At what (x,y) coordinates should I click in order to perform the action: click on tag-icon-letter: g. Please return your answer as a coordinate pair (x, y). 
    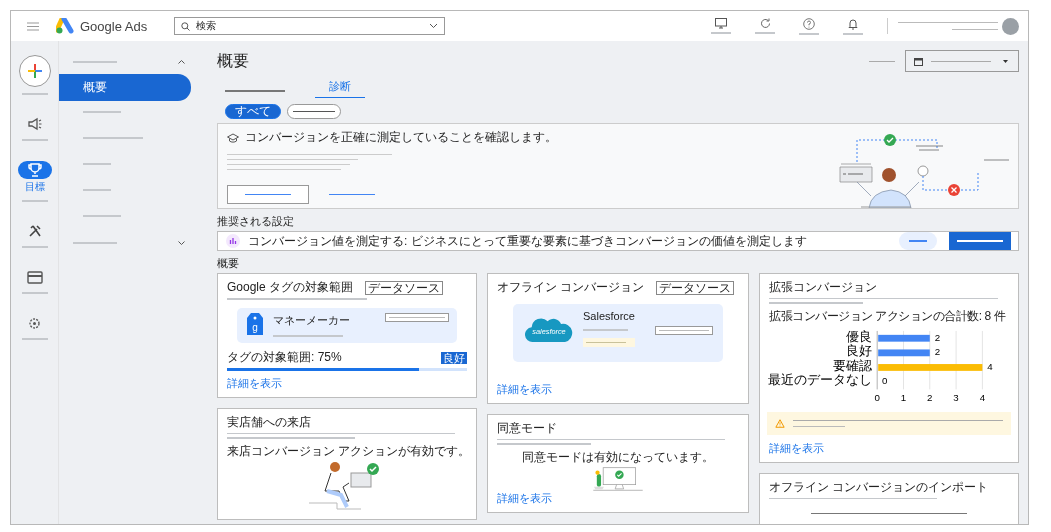
    Looking at the image, I should click on (255, 327).